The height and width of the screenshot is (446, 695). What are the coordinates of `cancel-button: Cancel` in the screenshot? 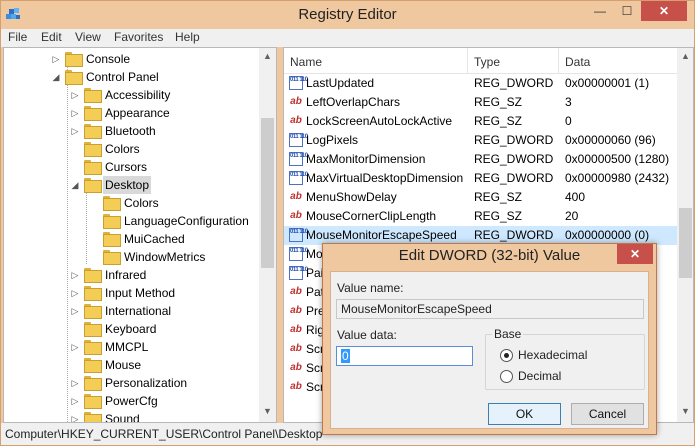 It's located at (607, 414).